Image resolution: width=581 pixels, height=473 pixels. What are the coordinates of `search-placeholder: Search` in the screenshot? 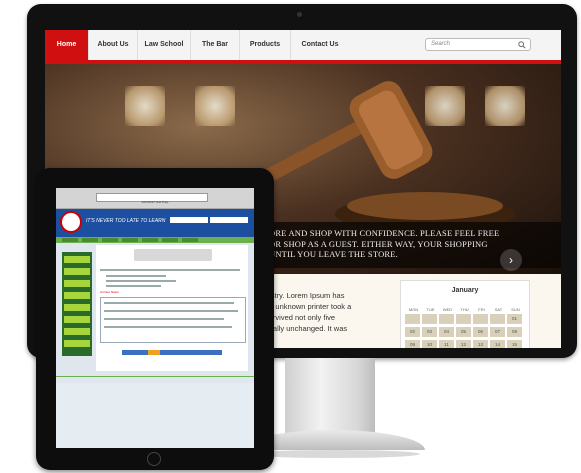 It's located at (441, 44).